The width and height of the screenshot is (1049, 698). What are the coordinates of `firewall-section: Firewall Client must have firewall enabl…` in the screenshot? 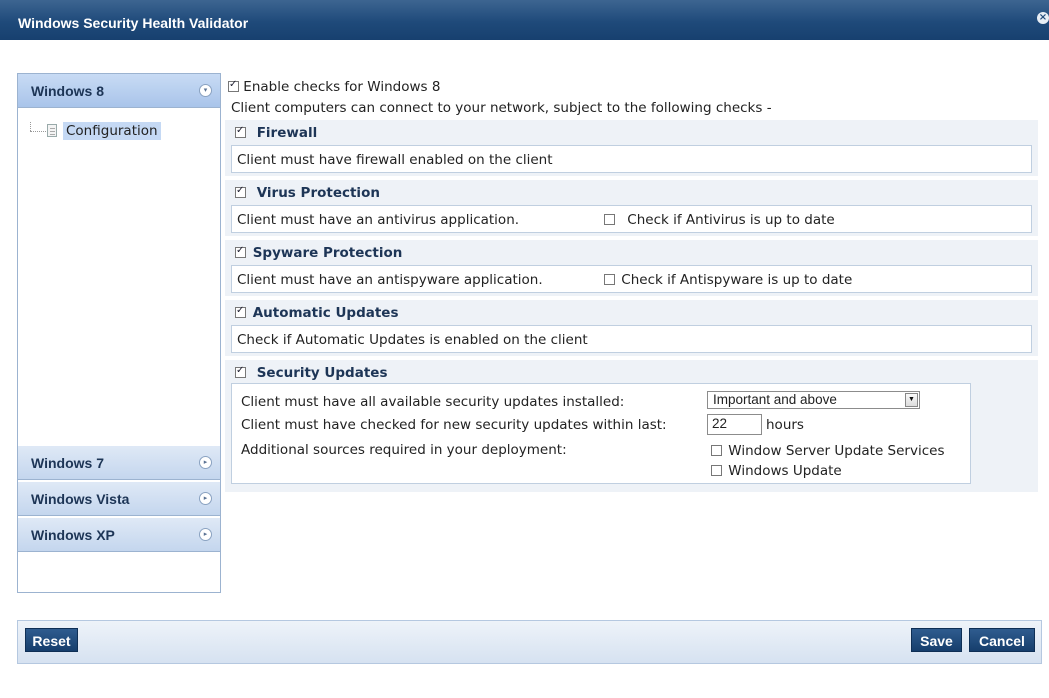 It's located at (631, 148).